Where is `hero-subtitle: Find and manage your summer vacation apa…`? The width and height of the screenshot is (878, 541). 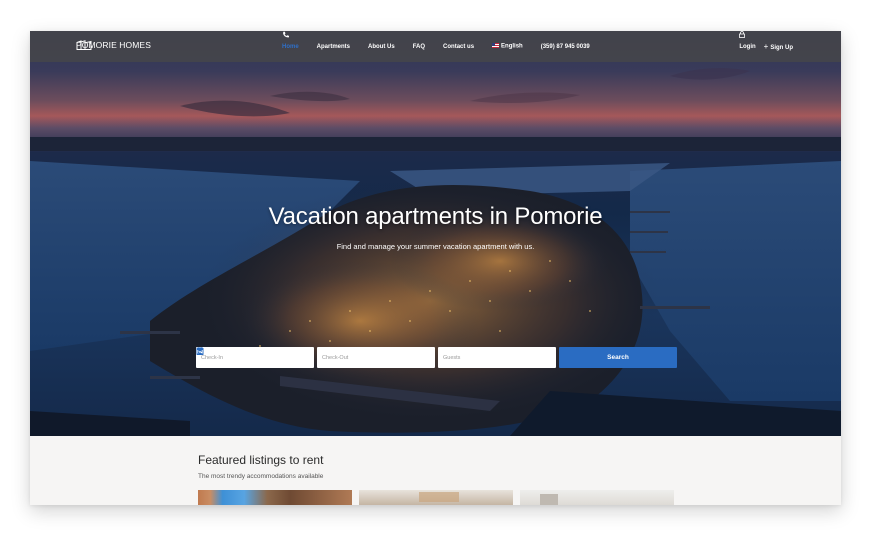
hero-subtitle: Find and manage your summer vacation apa… is located at coordinates (435, 246).